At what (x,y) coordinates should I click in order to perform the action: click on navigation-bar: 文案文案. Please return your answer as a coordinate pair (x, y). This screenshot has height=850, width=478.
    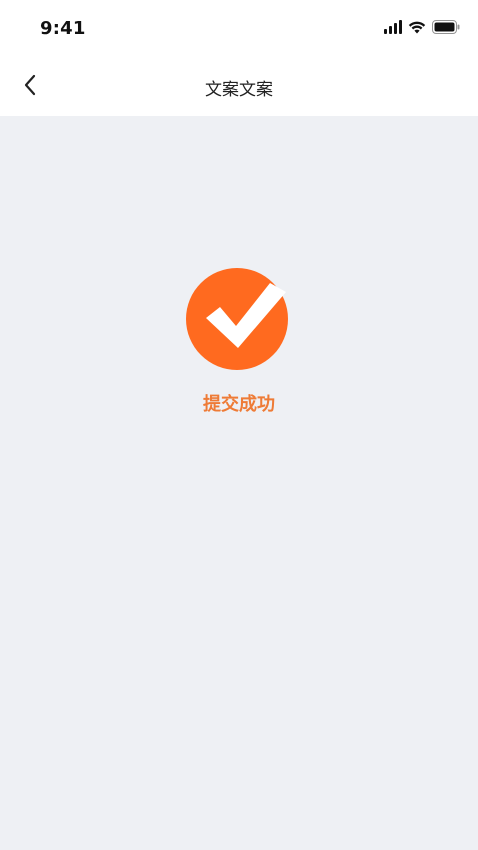
    Looking at the image, I should click on (239, 86).